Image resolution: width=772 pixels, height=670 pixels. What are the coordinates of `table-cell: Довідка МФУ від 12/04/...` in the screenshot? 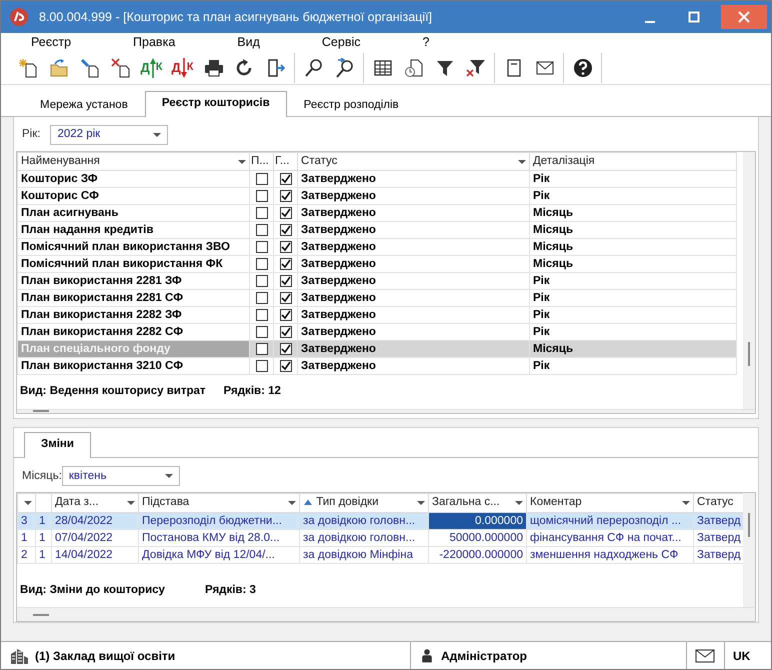 It's located at (219, 554).